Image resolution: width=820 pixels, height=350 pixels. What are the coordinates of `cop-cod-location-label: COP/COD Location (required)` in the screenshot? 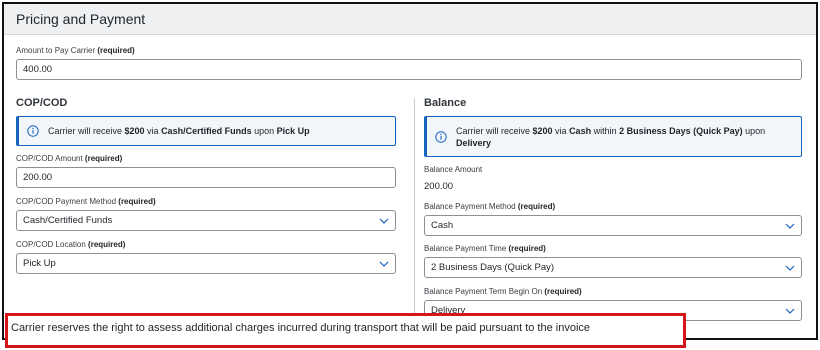 It's located at (70, 244).